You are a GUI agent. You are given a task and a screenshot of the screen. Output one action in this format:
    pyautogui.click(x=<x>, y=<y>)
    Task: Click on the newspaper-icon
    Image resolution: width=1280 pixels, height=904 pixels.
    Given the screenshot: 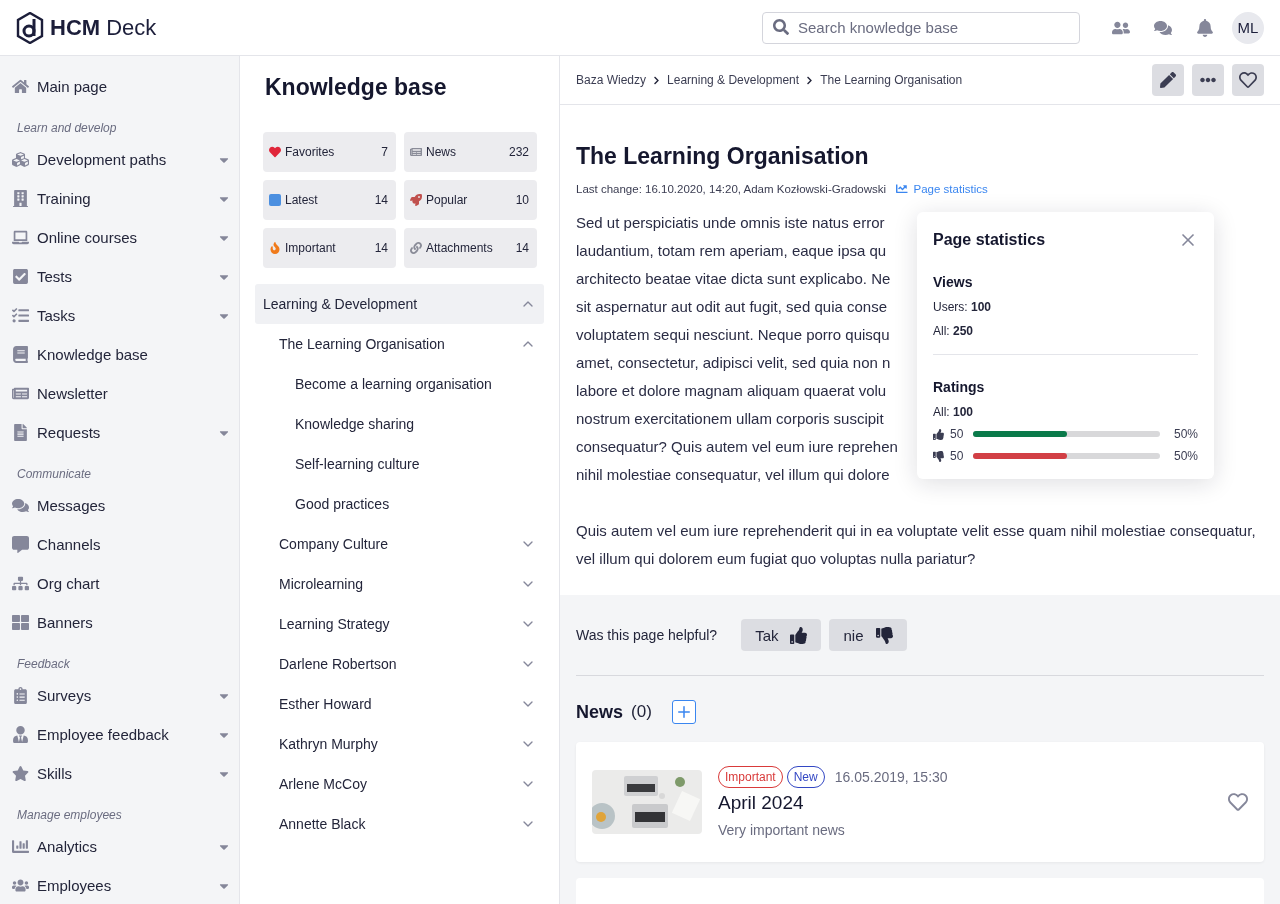 What is the action you would take?
    pyautogui.click(x=20, y=393)
    